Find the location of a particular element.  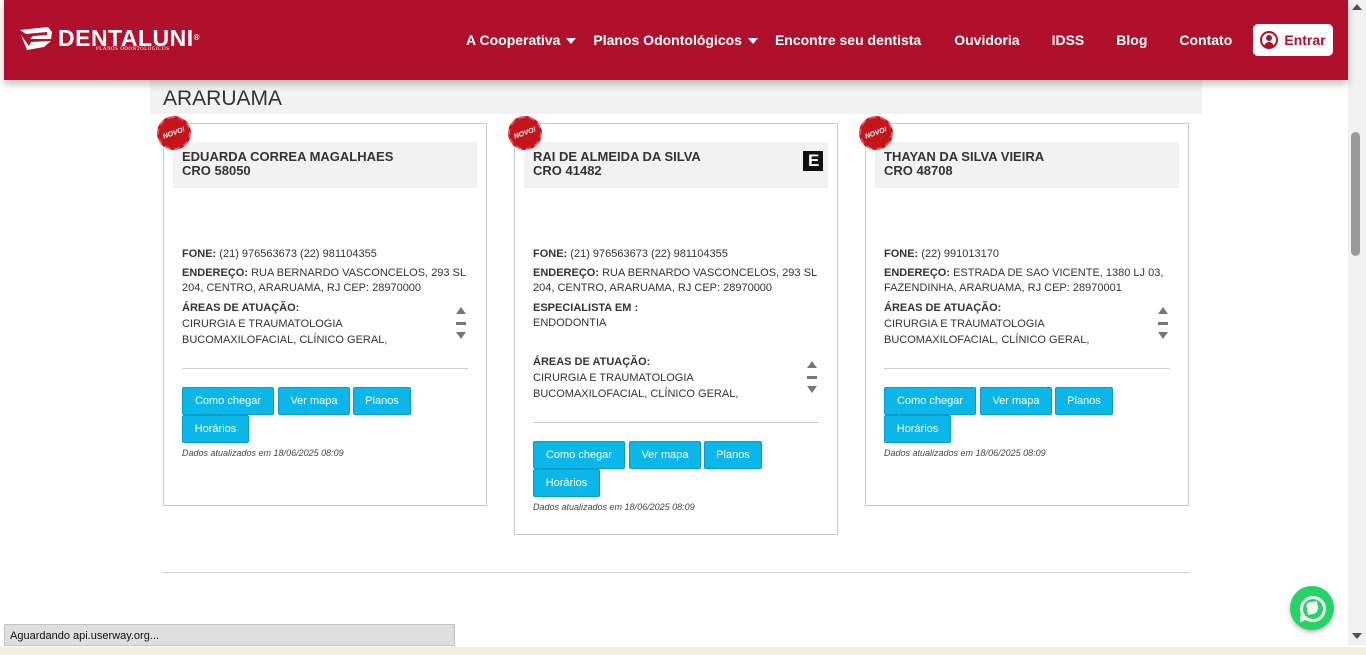

scroll-down-arrow-icon is located at coordinates (1357, 636).